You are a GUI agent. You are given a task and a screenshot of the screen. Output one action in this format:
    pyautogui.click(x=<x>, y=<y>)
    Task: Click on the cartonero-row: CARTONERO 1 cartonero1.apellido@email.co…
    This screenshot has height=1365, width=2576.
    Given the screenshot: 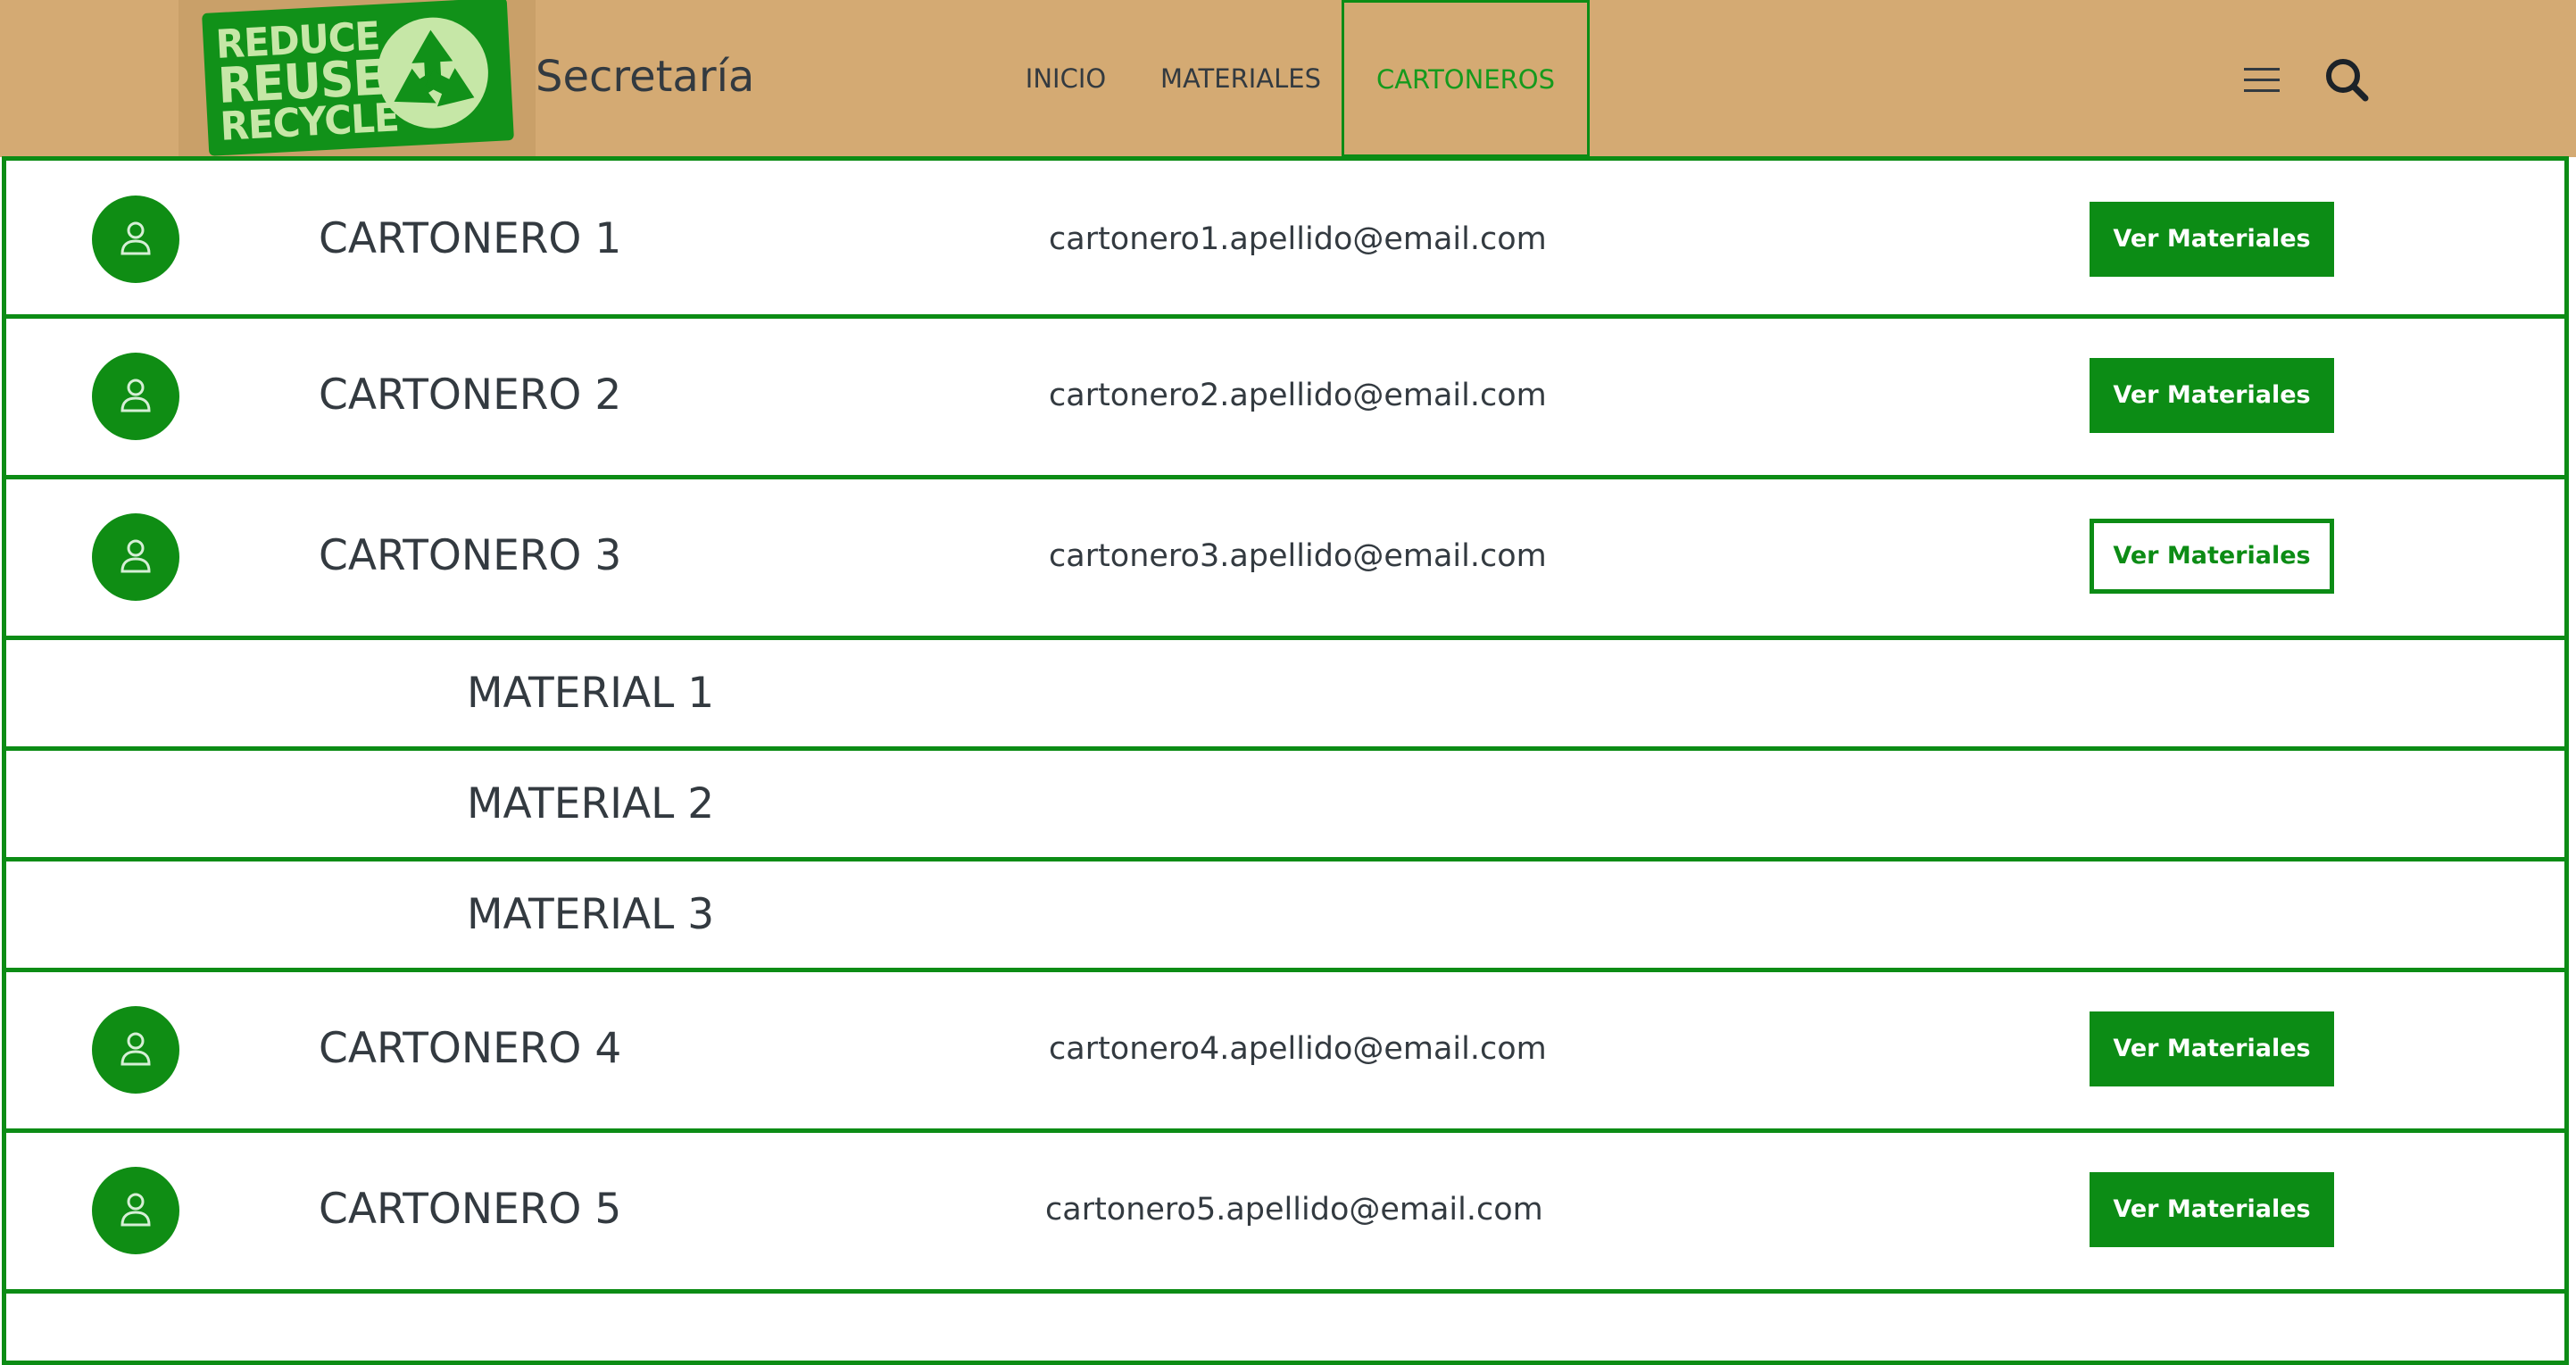 What is the action you would take?
    pyautogui.click(x=1285, y=237)
    